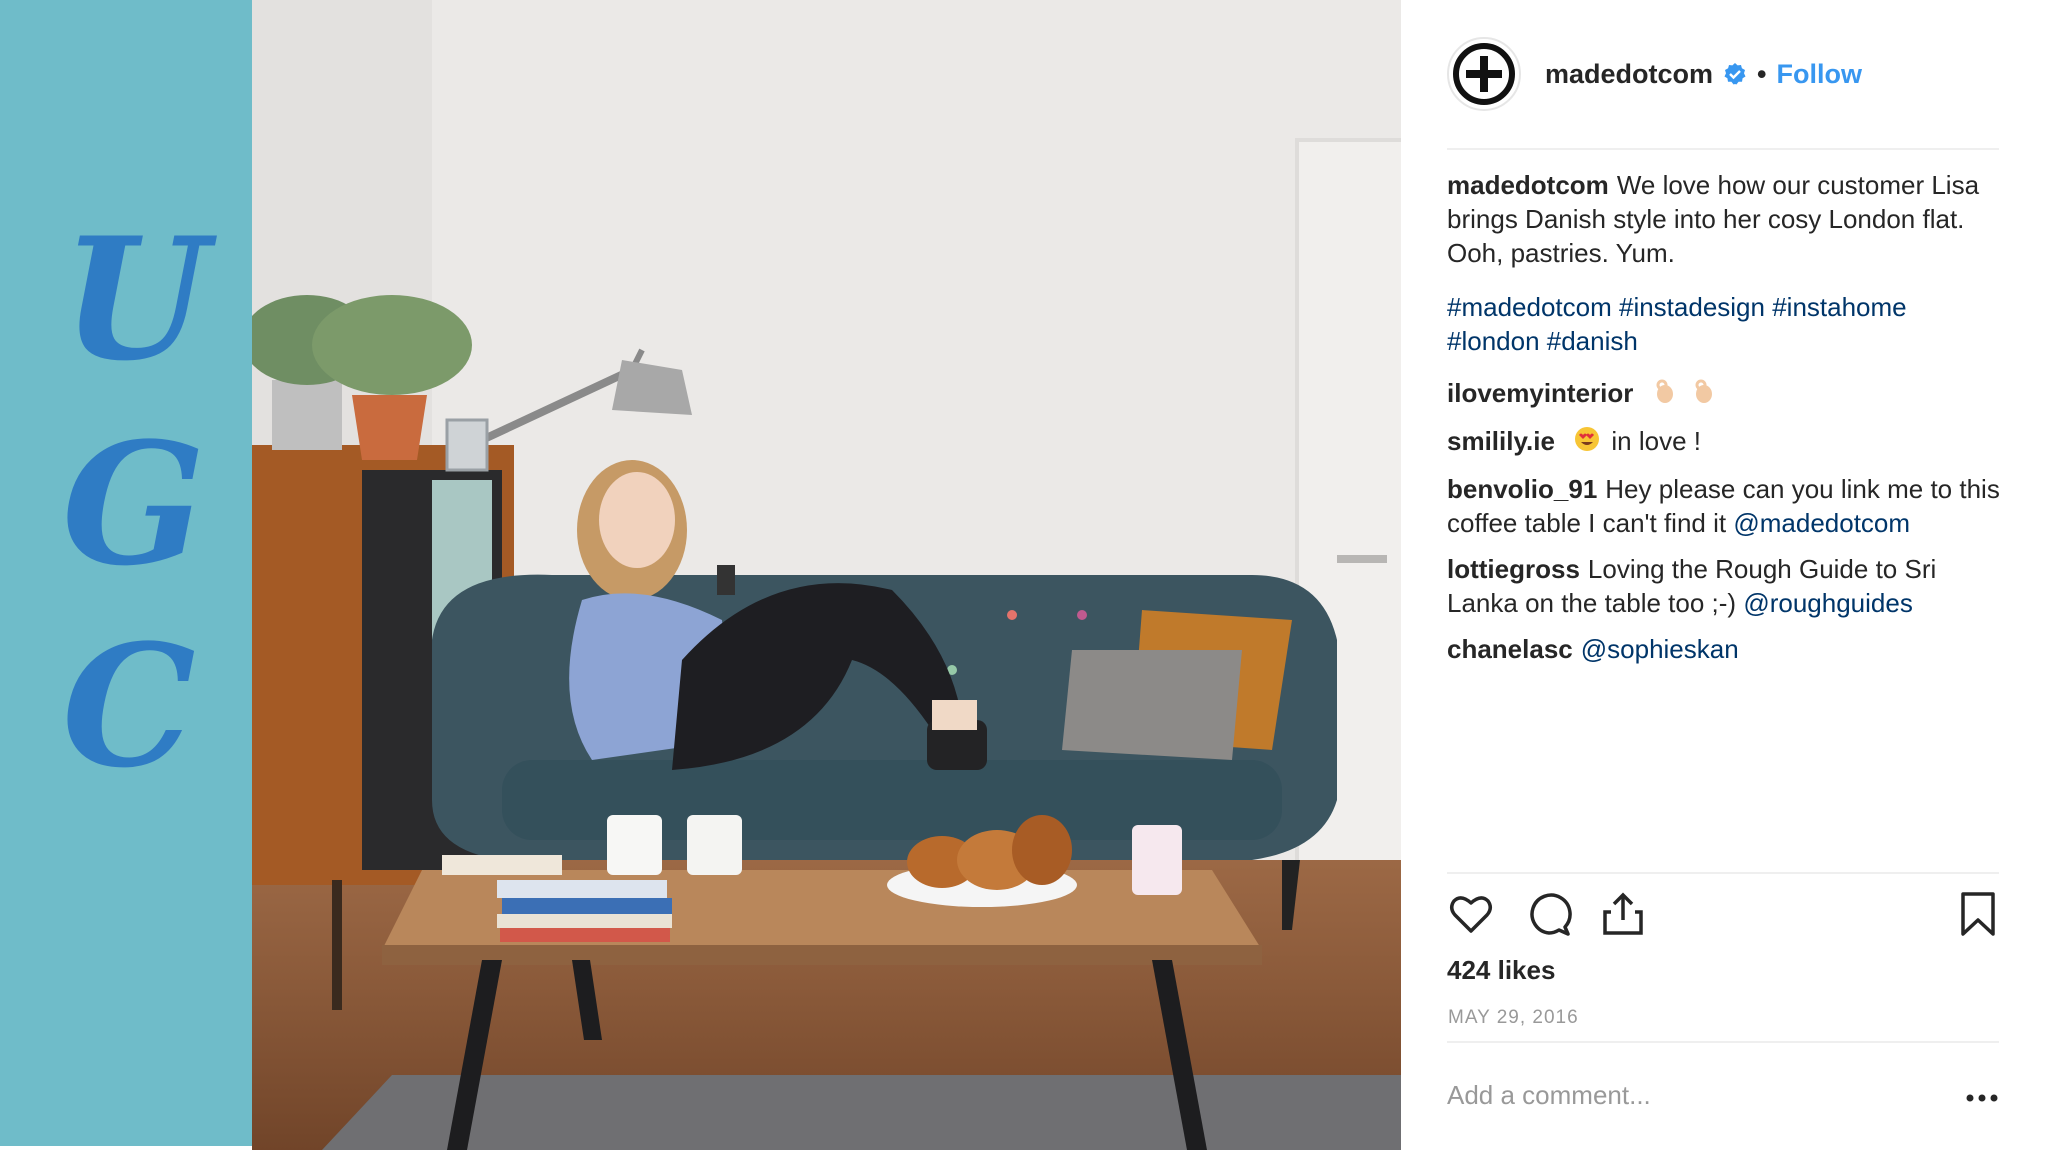 The image size is (2048, 1152). I want to click on likes-count: 424 likes, so click(1501, 970).